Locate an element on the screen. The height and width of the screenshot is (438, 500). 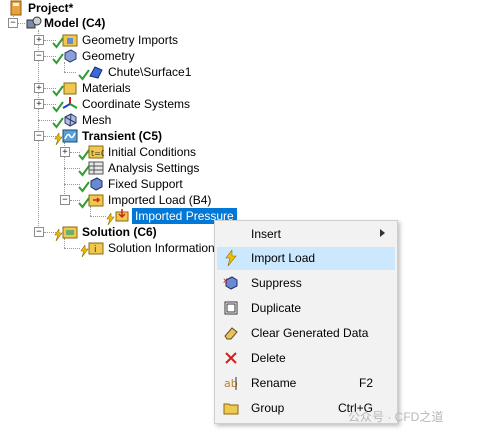
project-book-icon is located at coordinates (16, 8).